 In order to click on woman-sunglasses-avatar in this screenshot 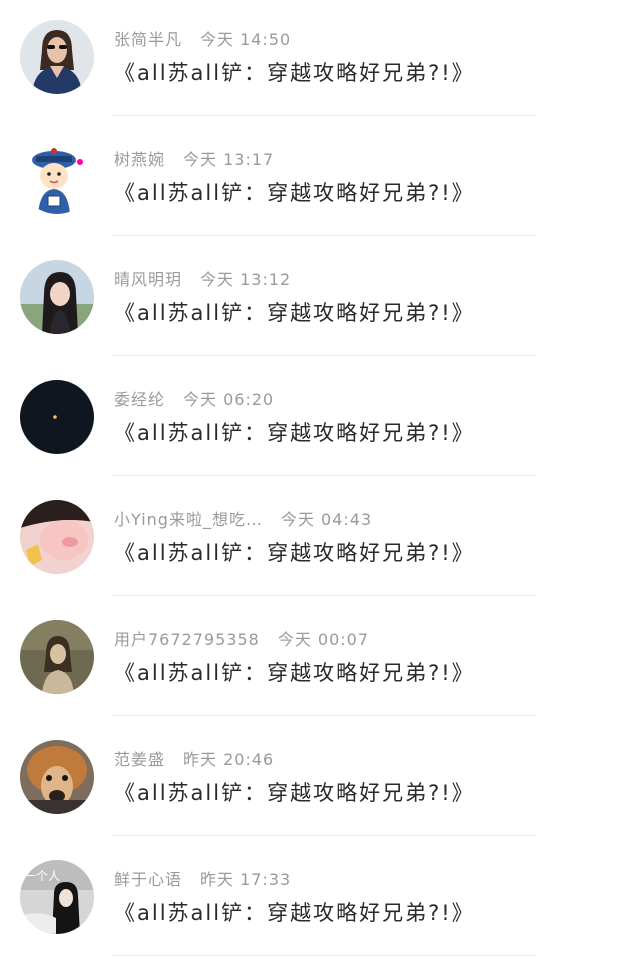, I will do `click(57, 57)`.